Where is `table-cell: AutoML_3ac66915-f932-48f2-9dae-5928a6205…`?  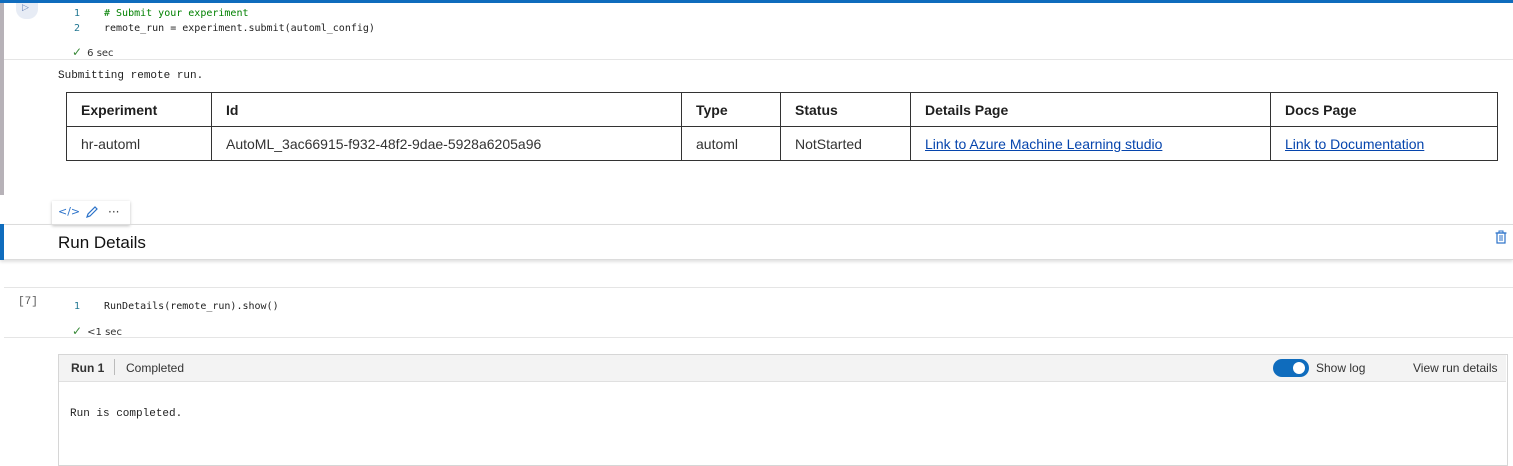 table-cell: AutoML_3ac66915-f932-48f2-9dae-5928a6205… is located at coordinates (446, 143).